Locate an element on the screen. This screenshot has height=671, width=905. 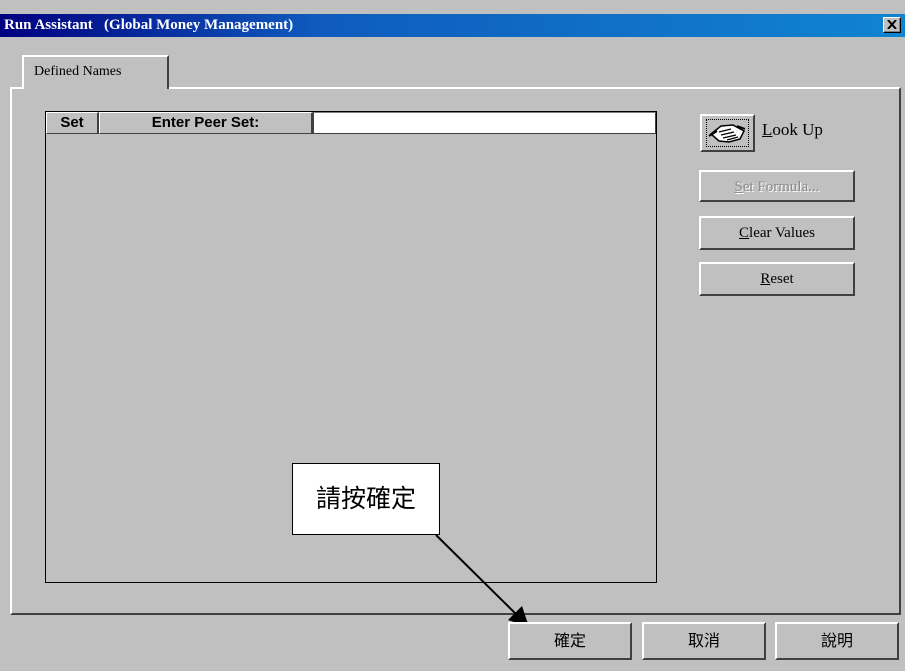
ok-button: 確定 is located at coordinates (570, 641).